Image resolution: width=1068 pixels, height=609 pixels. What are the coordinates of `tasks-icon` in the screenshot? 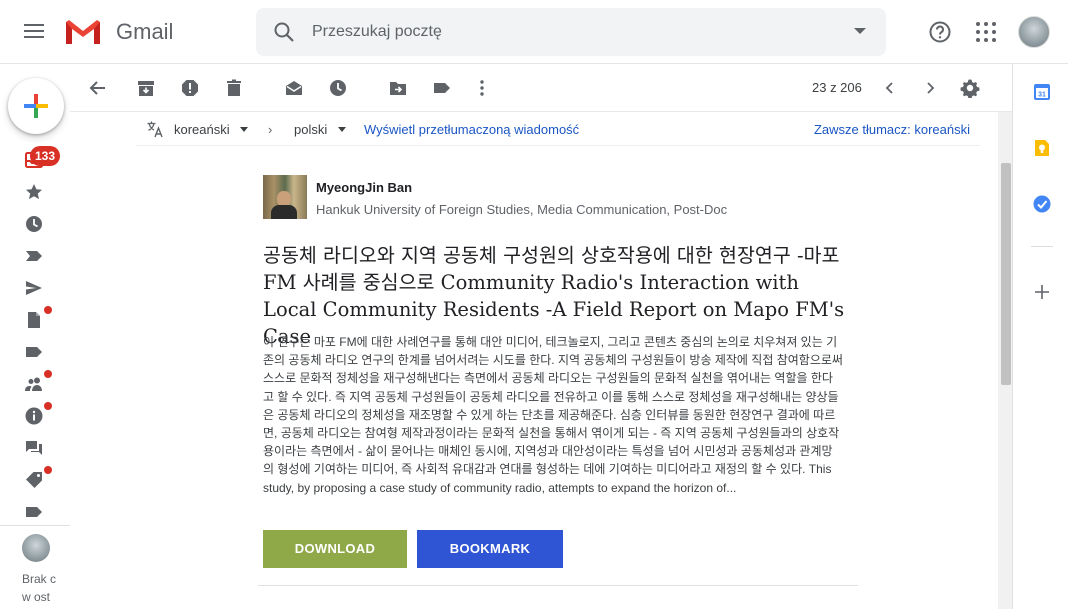 It's located at (1042, 204).